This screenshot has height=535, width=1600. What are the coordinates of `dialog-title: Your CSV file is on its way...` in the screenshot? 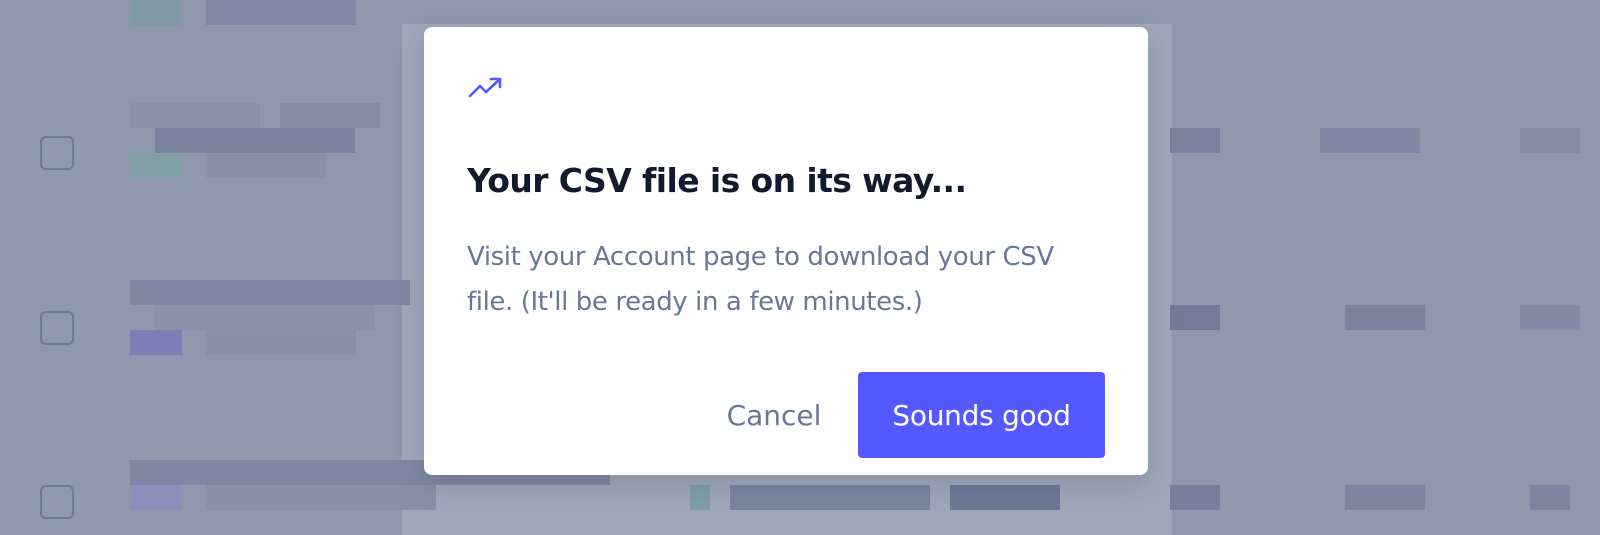 It's located at (717, 180).